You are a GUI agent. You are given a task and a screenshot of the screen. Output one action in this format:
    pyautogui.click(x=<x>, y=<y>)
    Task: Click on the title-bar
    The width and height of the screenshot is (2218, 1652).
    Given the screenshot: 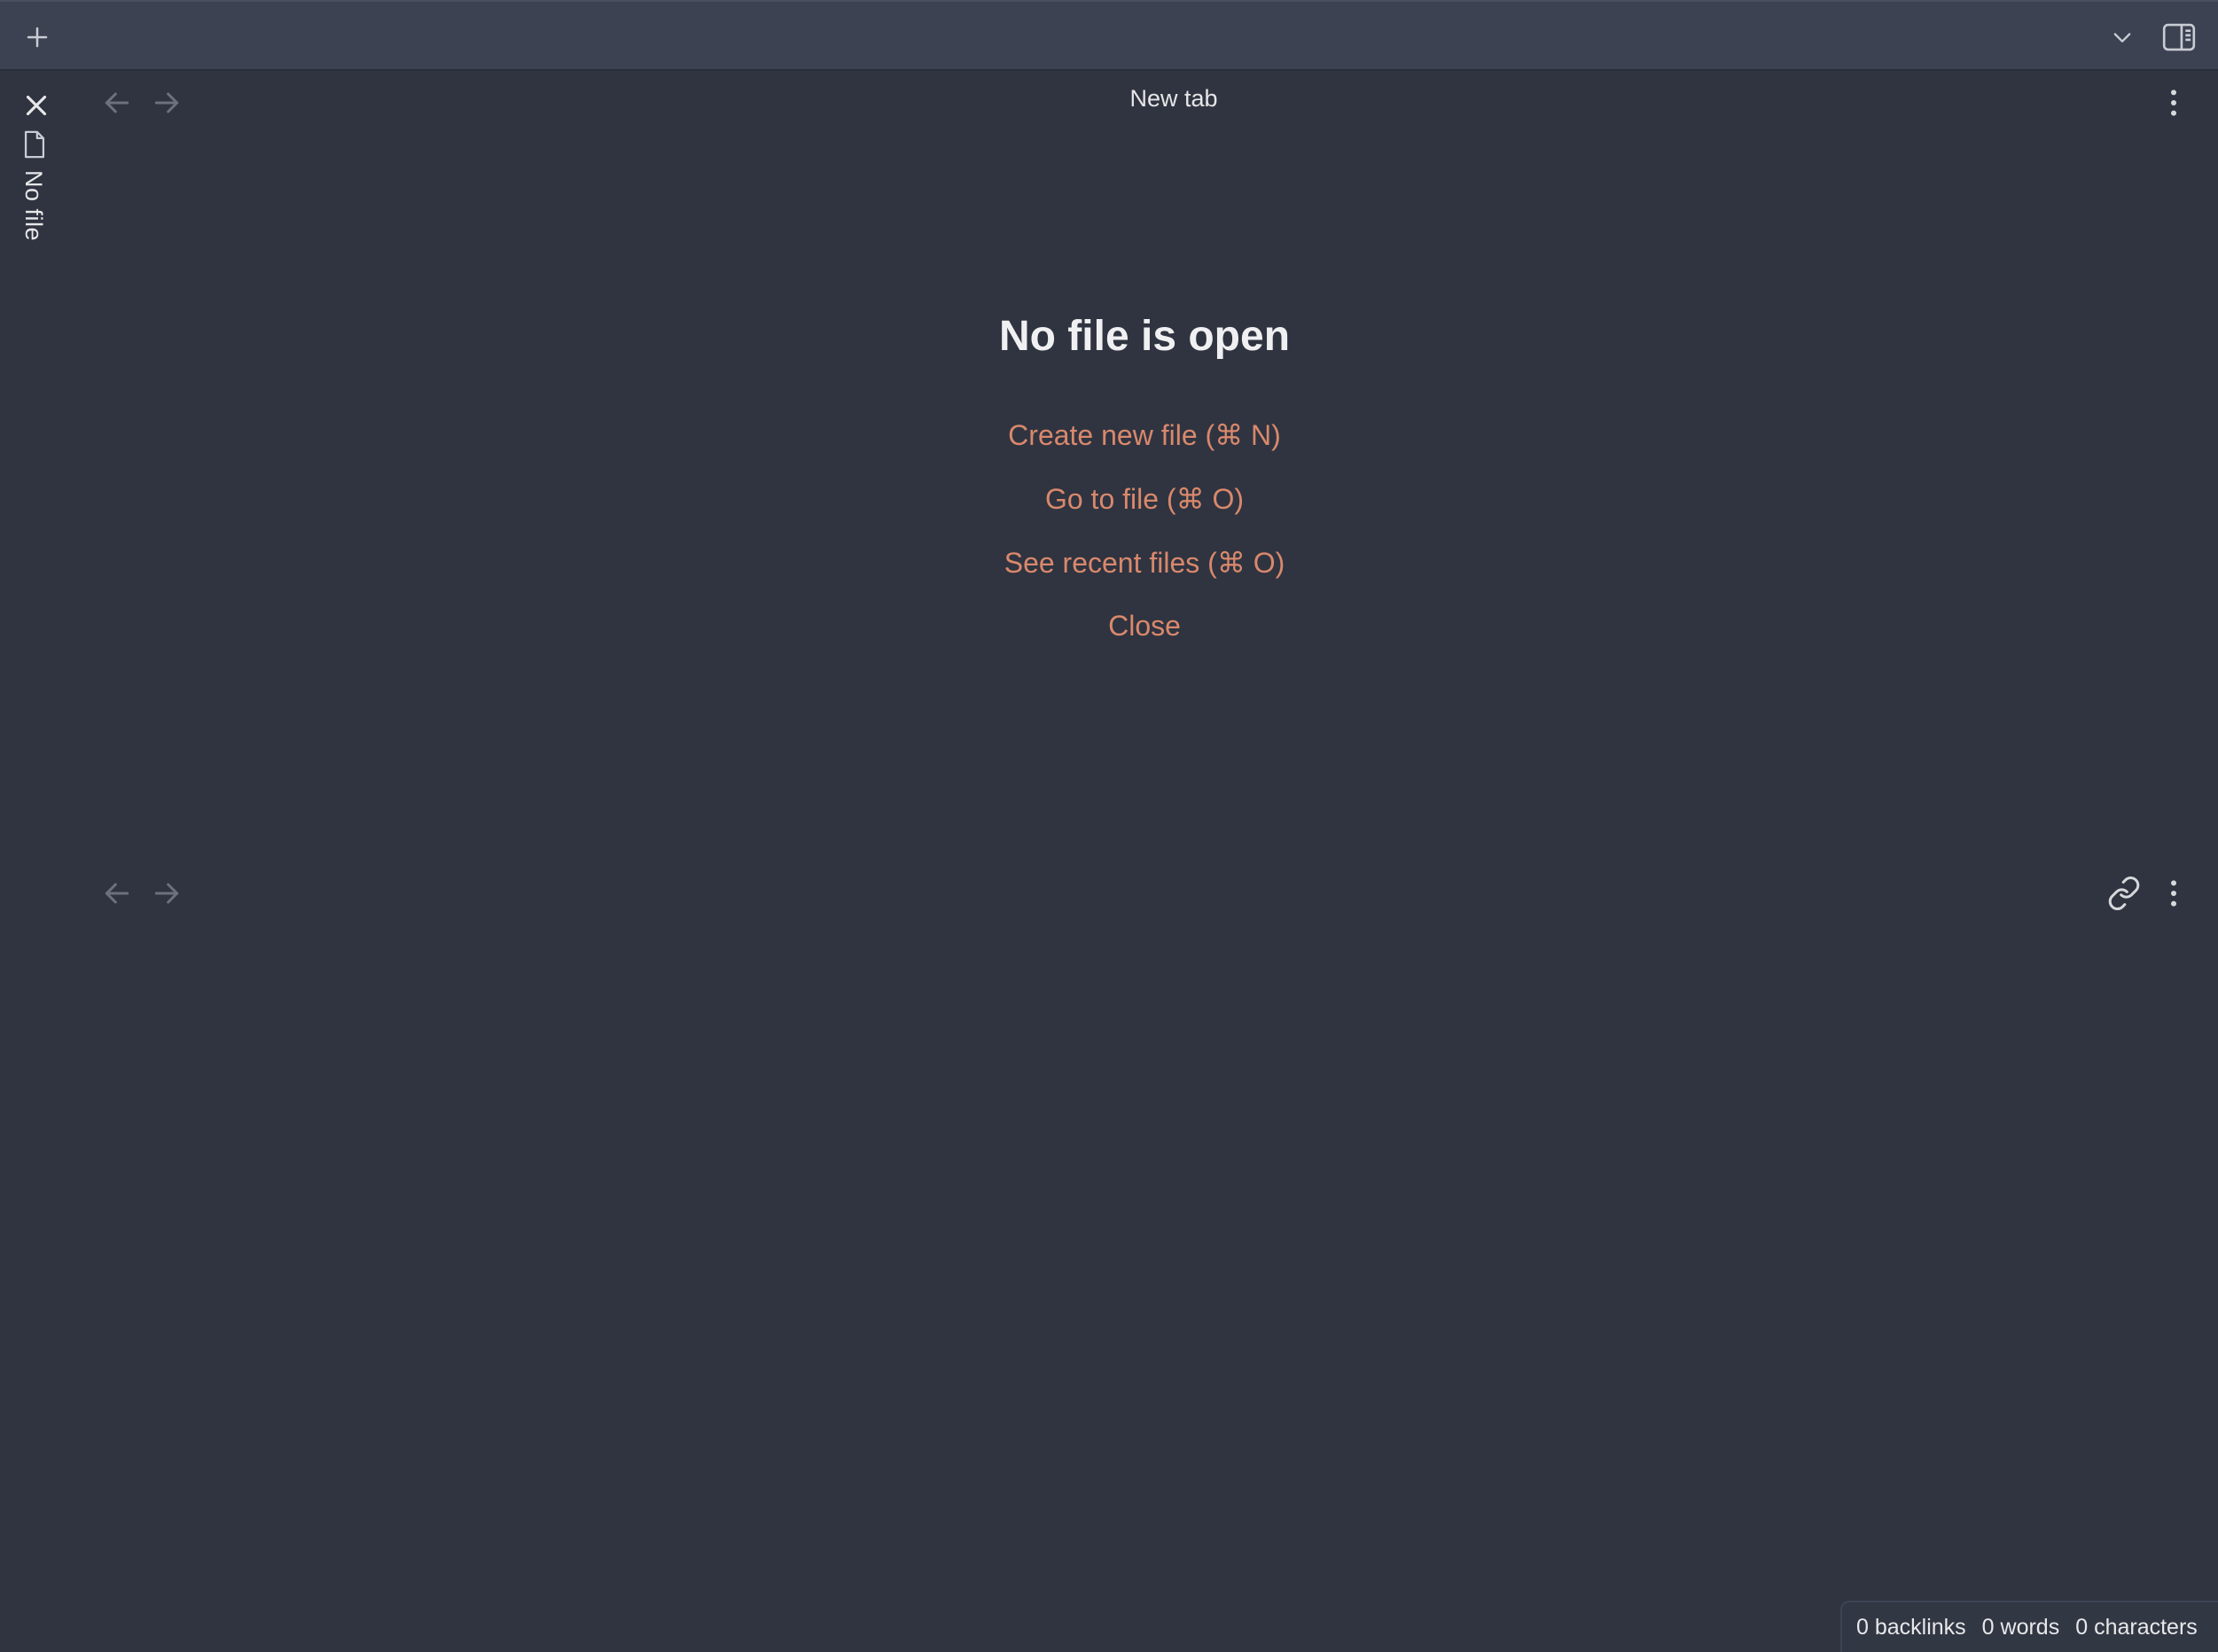 What is the action you would take?
    pyautogui.click(x=1109, y=35)
    